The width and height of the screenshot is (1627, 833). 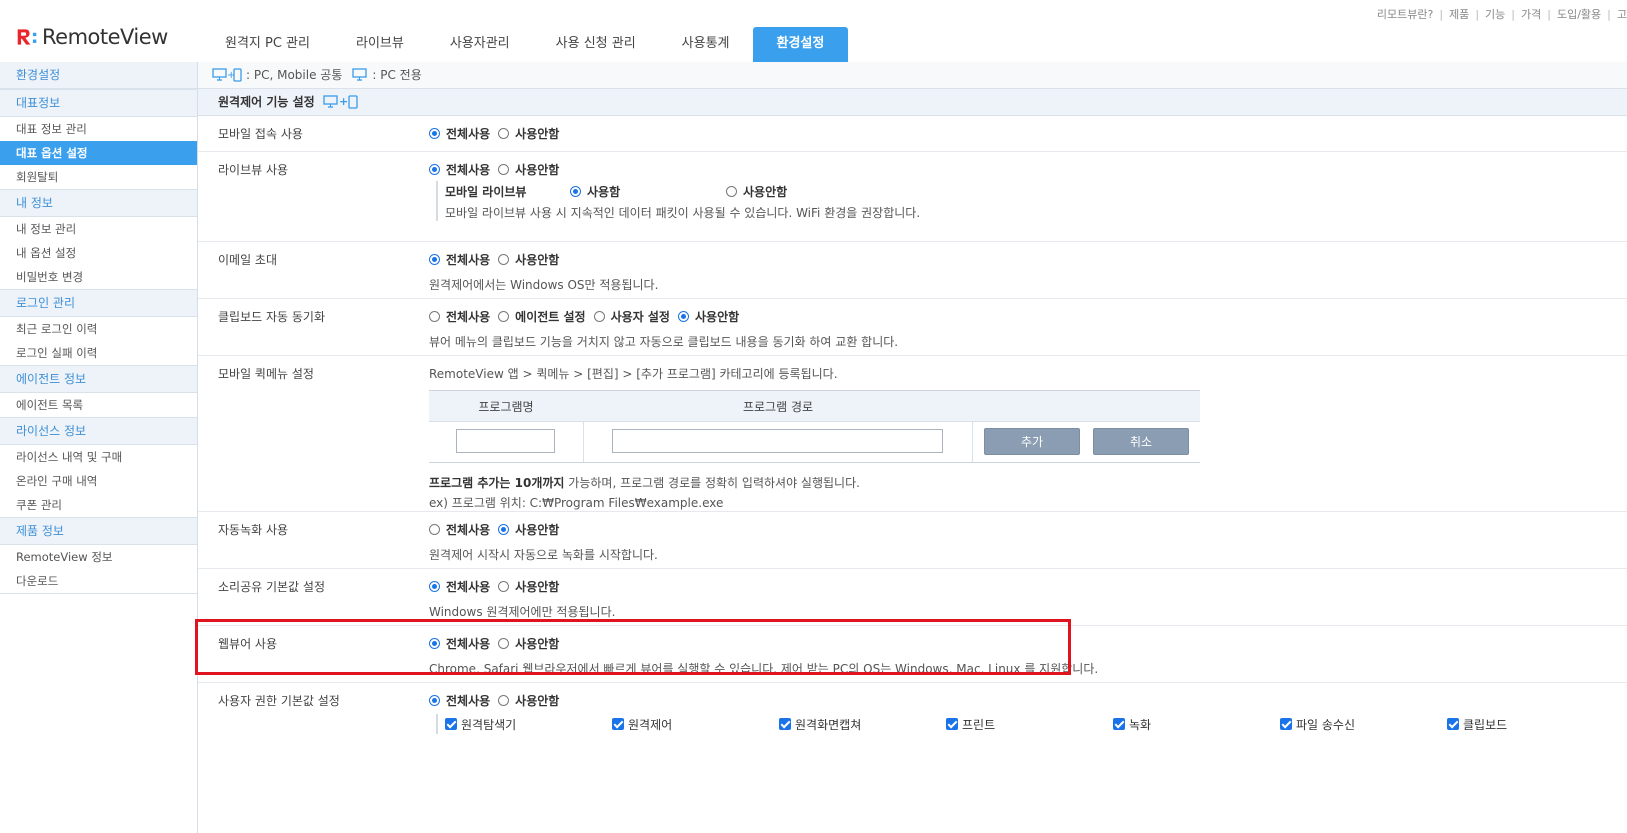 I want to click on radio-liveview-all: 전체사용, so click(x=459, y=169).